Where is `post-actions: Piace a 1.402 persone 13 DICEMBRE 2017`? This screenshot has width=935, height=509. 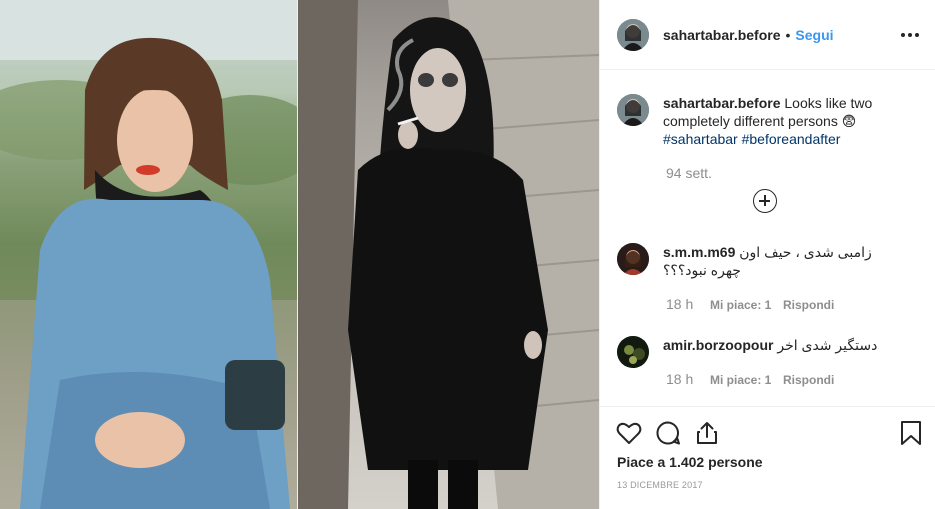 post-actions: Piace a 1.402 persone 13 DICEMBRE 2017 is located at coordinates (767, 457).